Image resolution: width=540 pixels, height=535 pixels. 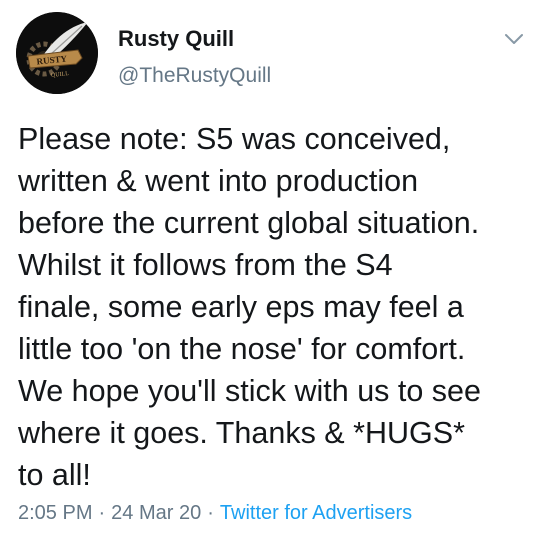 I want to click on author-handle: @TheRustyQuill, so click(x=194, y=76).